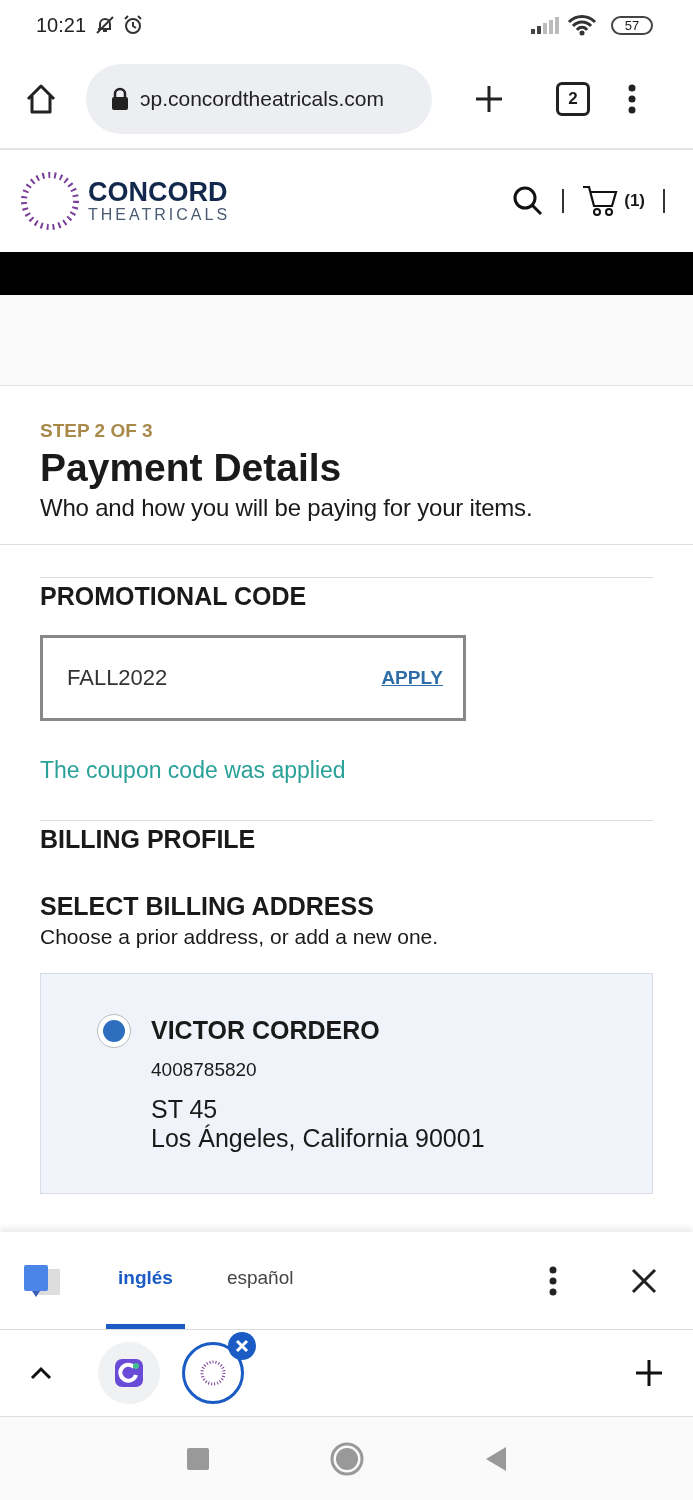 The image size is (693, 1500). I want to click on section-subheading: SELECT BILLING ADDRESS, so click(207, 906).